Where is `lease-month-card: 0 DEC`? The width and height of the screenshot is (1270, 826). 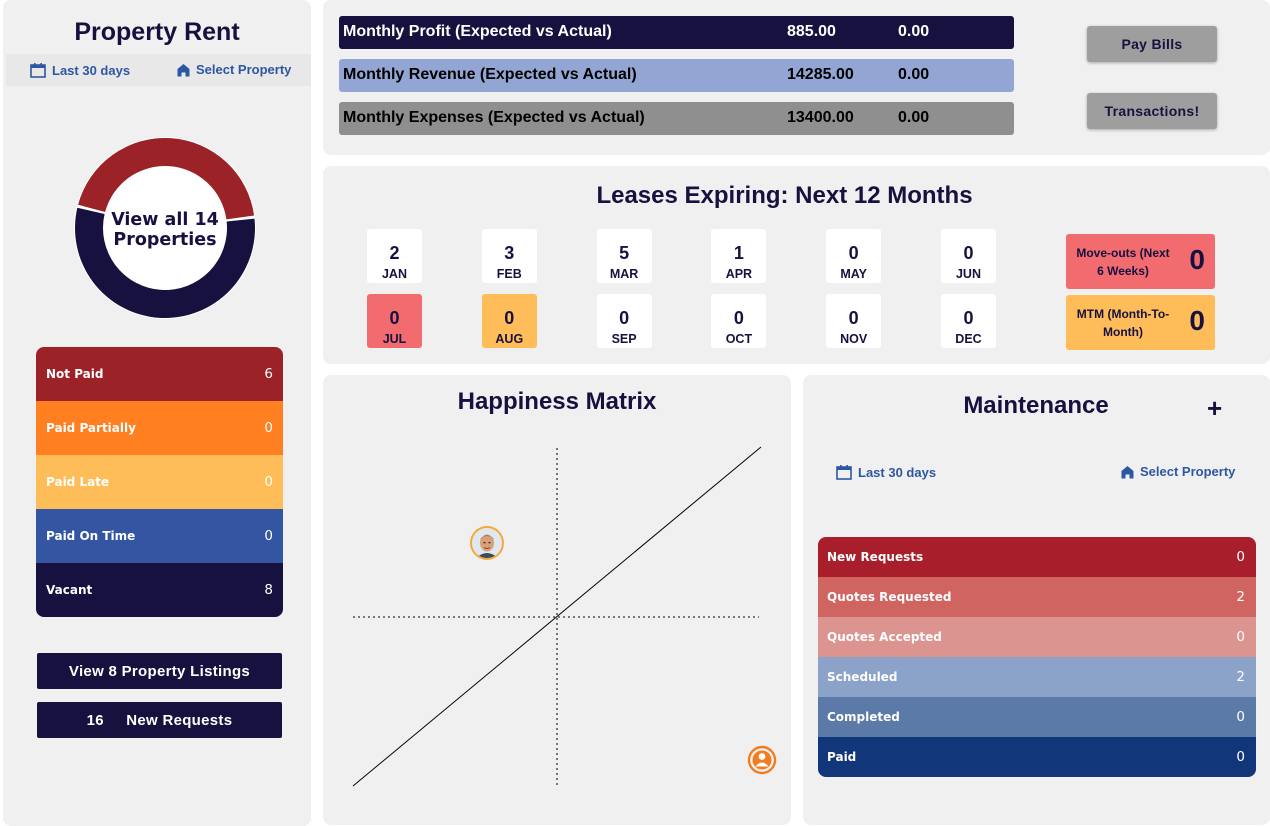
lease-month-card: 0 DEC is located at coordinates (968, 321).